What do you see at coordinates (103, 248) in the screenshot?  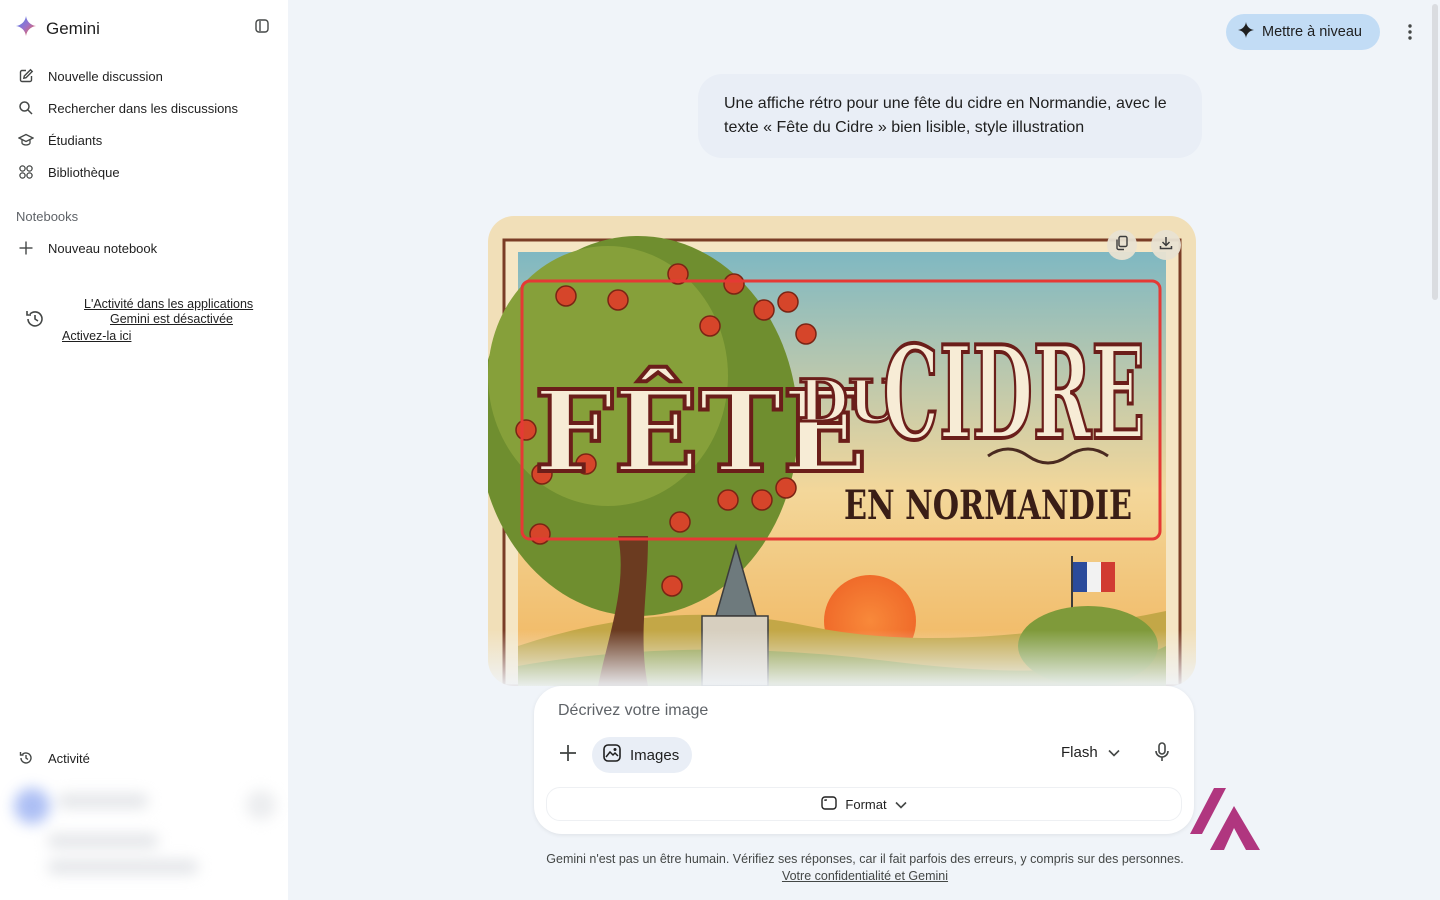 I see `new-notebook-label: Nouveau notebook` at bounding box center [103, 248].